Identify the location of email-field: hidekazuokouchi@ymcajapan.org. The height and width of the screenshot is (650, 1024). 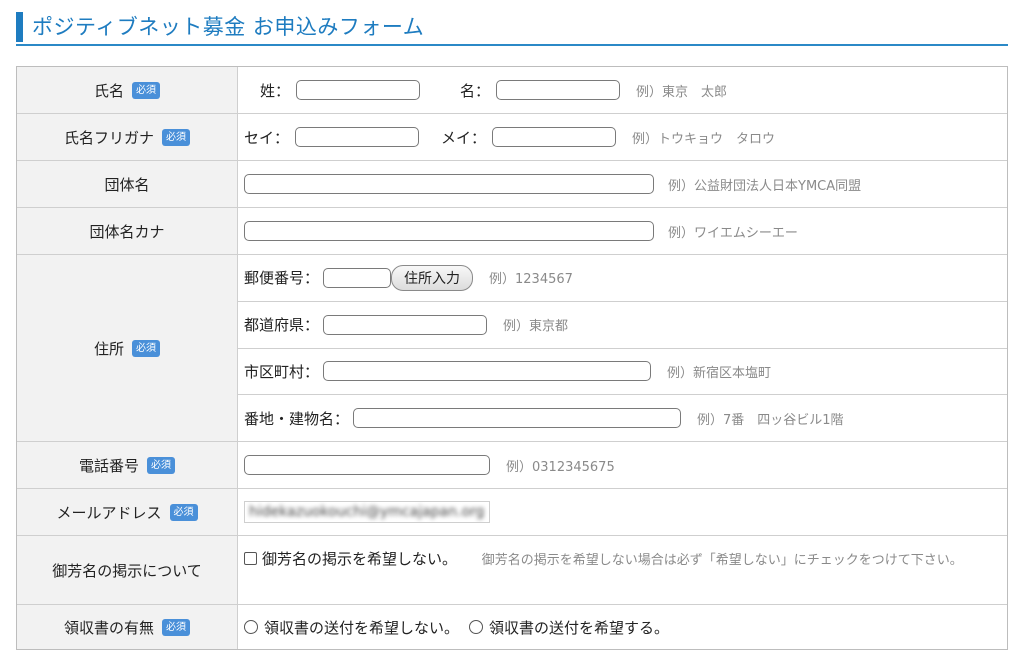
(367, 512).